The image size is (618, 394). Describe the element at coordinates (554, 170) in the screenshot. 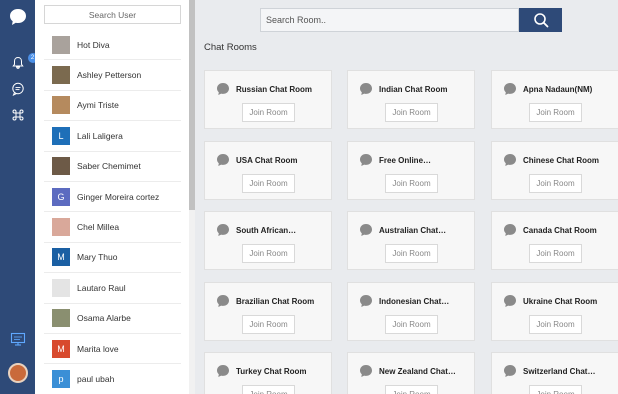

I see `room-card: Chinese Chat Room Join Room` at that location.